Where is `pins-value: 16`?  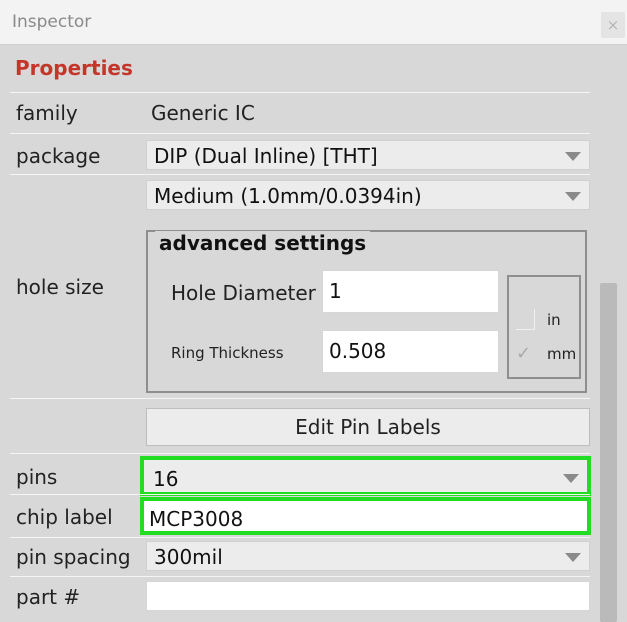 pins-value: 16 is located at coordinates (166, 479).